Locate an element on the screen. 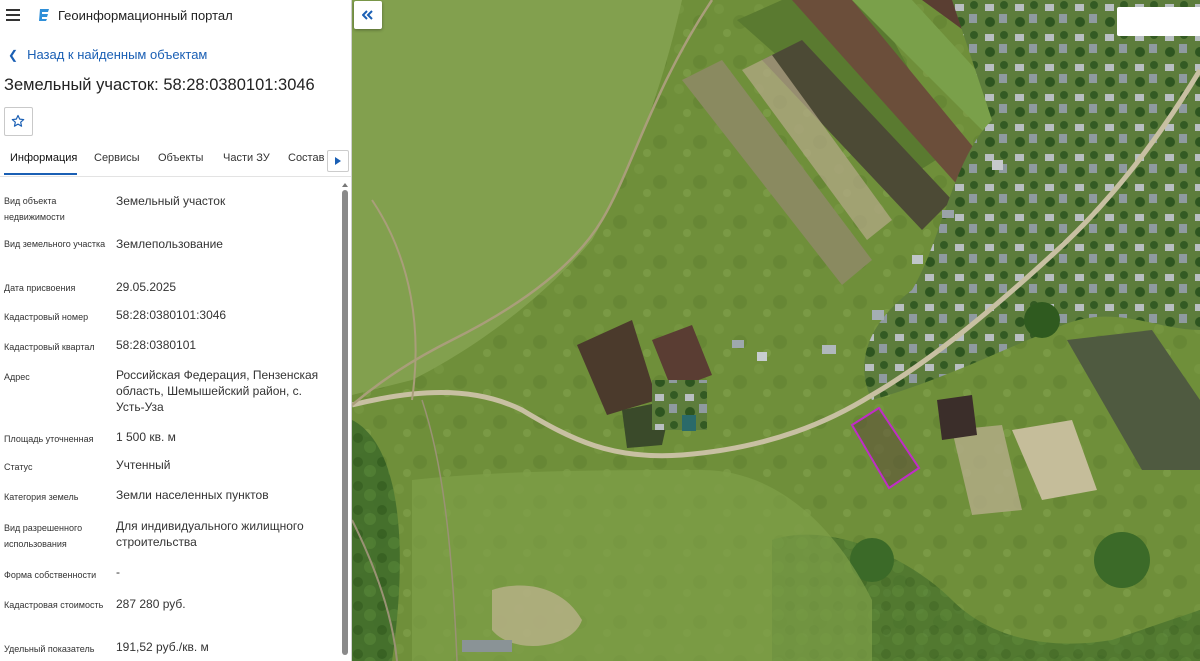  property-label: Вид разрешенного использования is located at coordinates (43, 536).